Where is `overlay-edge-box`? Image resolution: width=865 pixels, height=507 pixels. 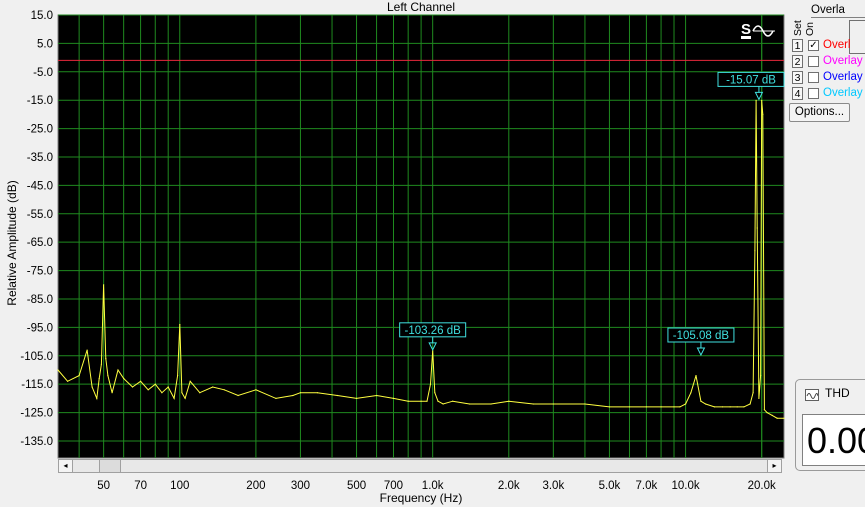
overlay-edge-box is located at coordinates (857, 37).